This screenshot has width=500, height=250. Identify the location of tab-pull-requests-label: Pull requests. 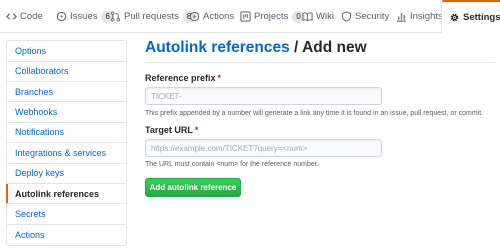
(151, 16).